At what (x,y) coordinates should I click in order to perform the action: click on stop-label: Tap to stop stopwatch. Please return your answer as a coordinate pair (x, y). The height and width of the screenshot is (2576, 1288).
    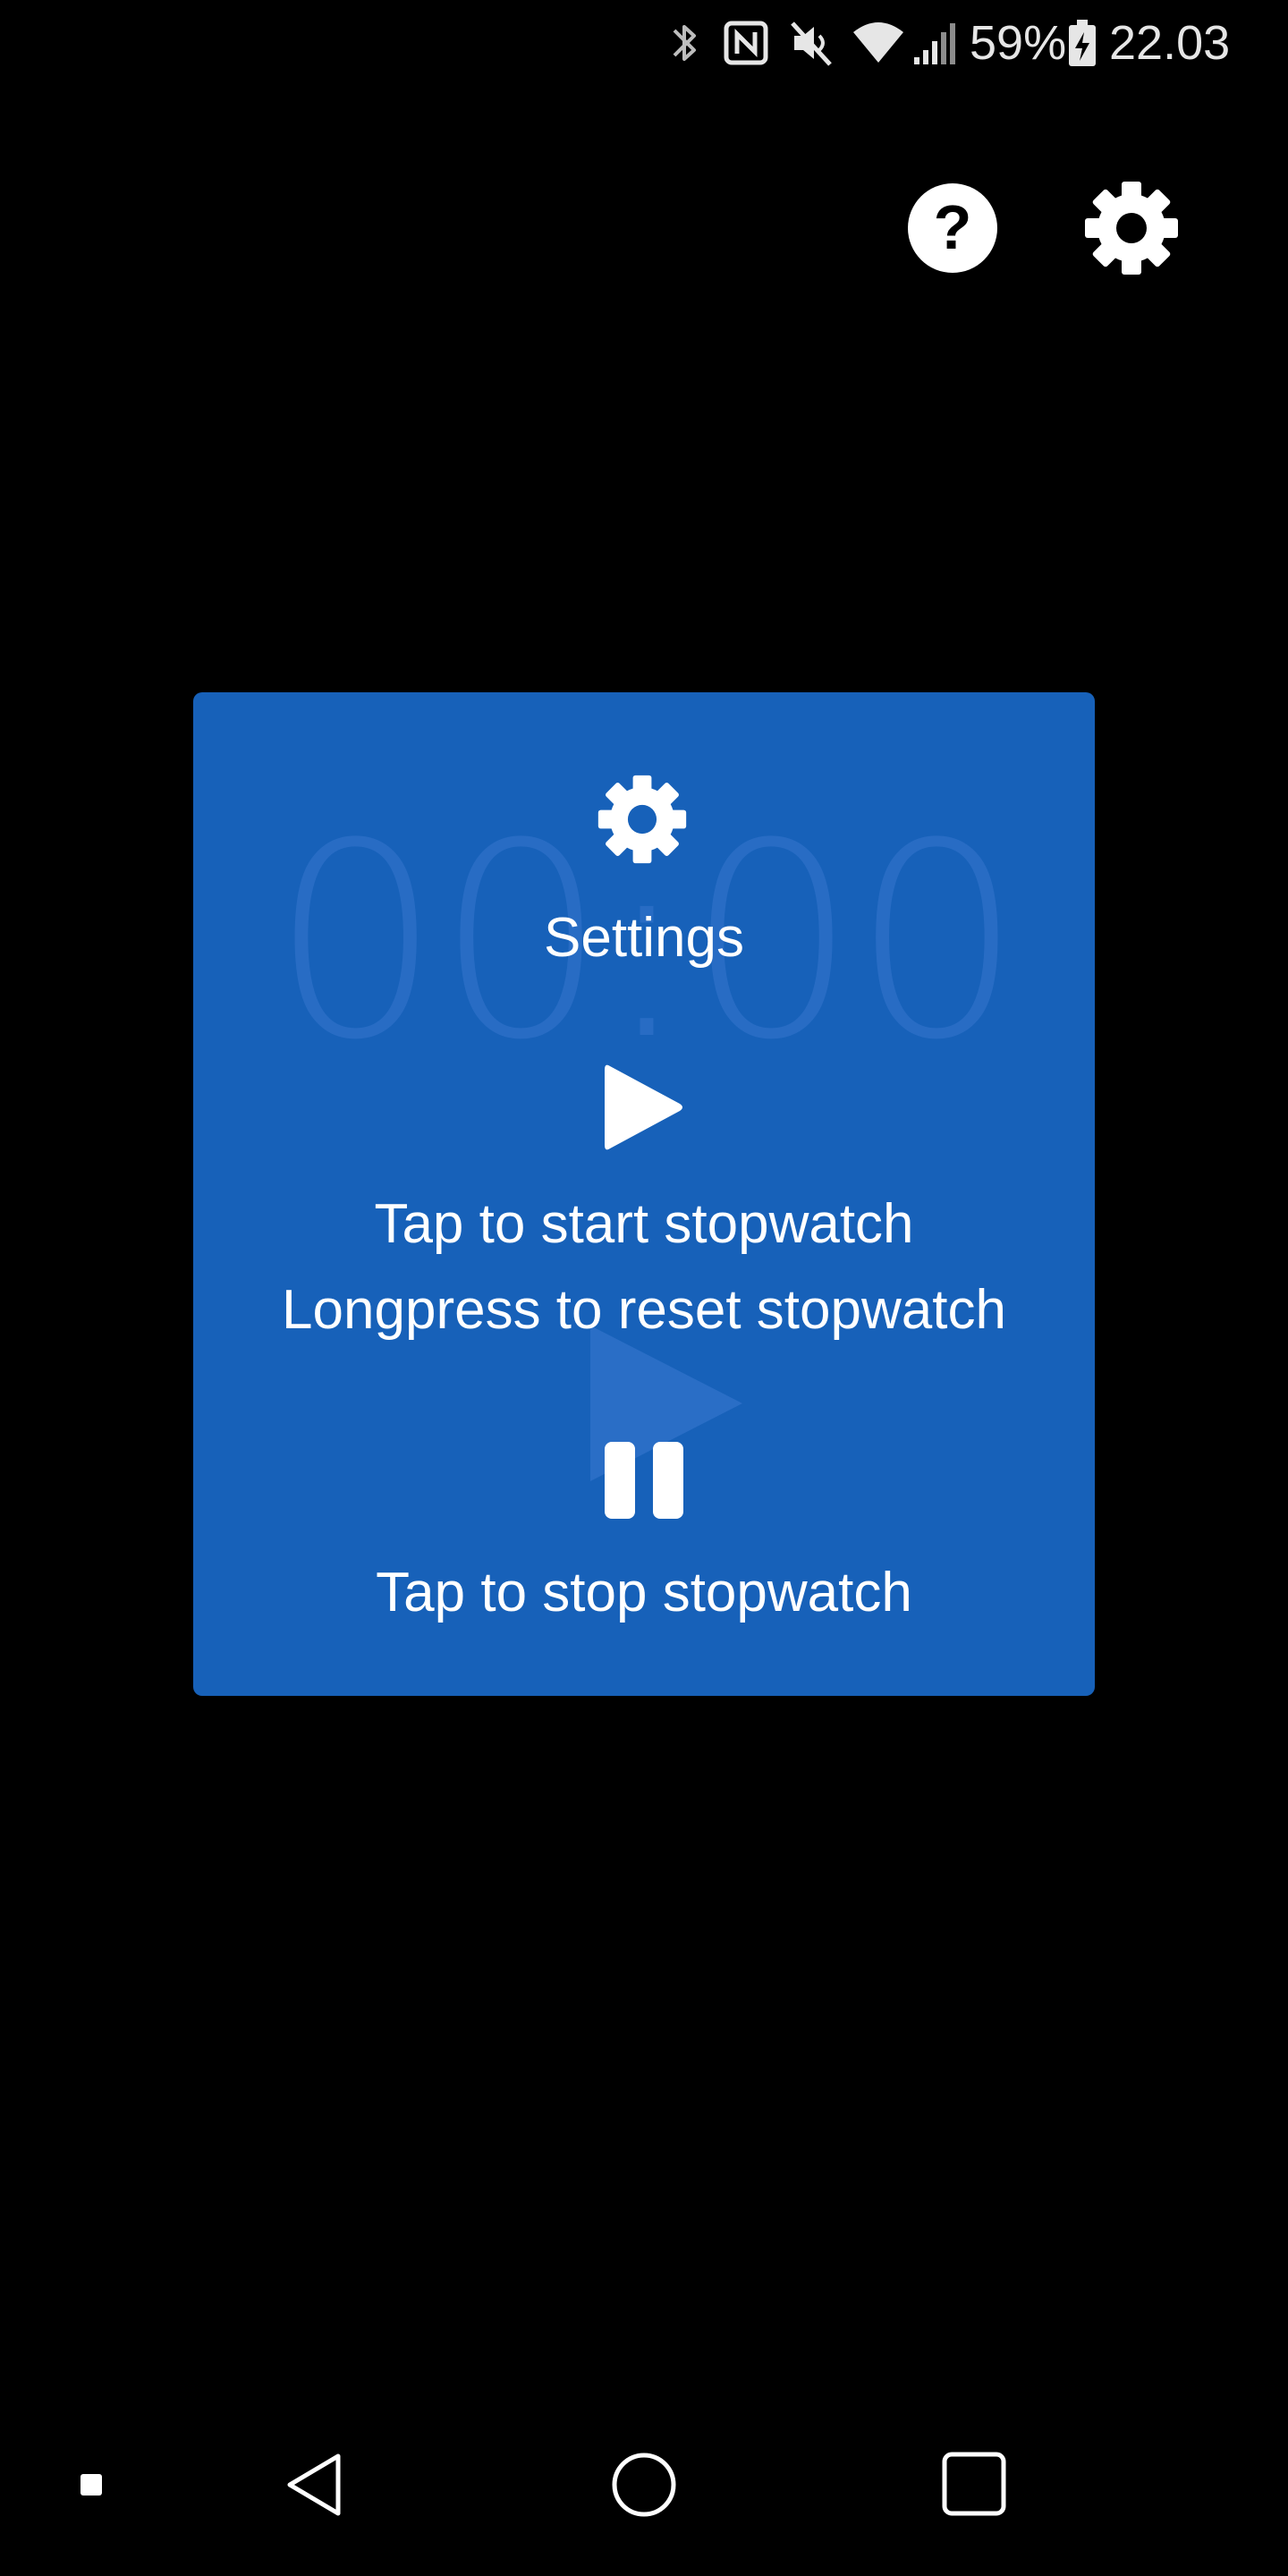
    Looking at the image, I should click on (644, 1592).